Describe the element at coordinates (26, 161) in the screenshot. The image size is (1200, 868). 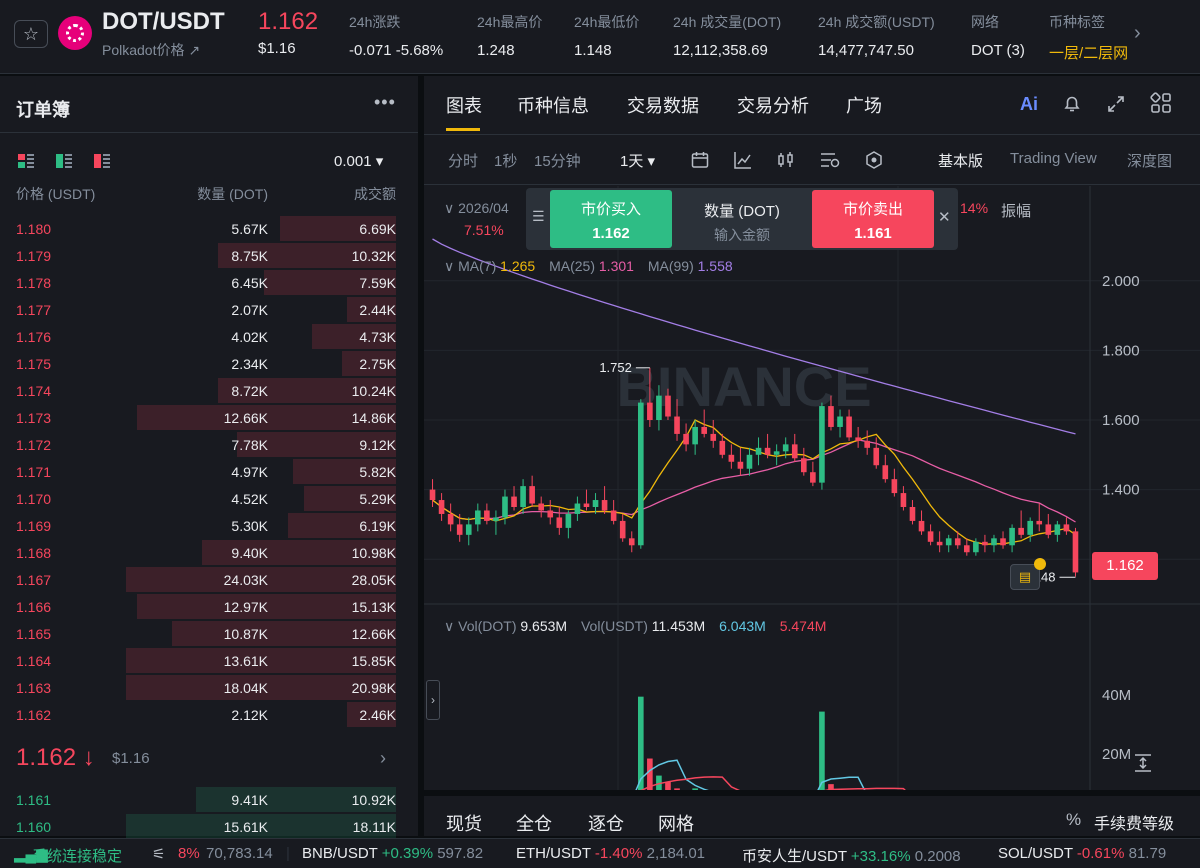
I see `book-both-icon` at that location.